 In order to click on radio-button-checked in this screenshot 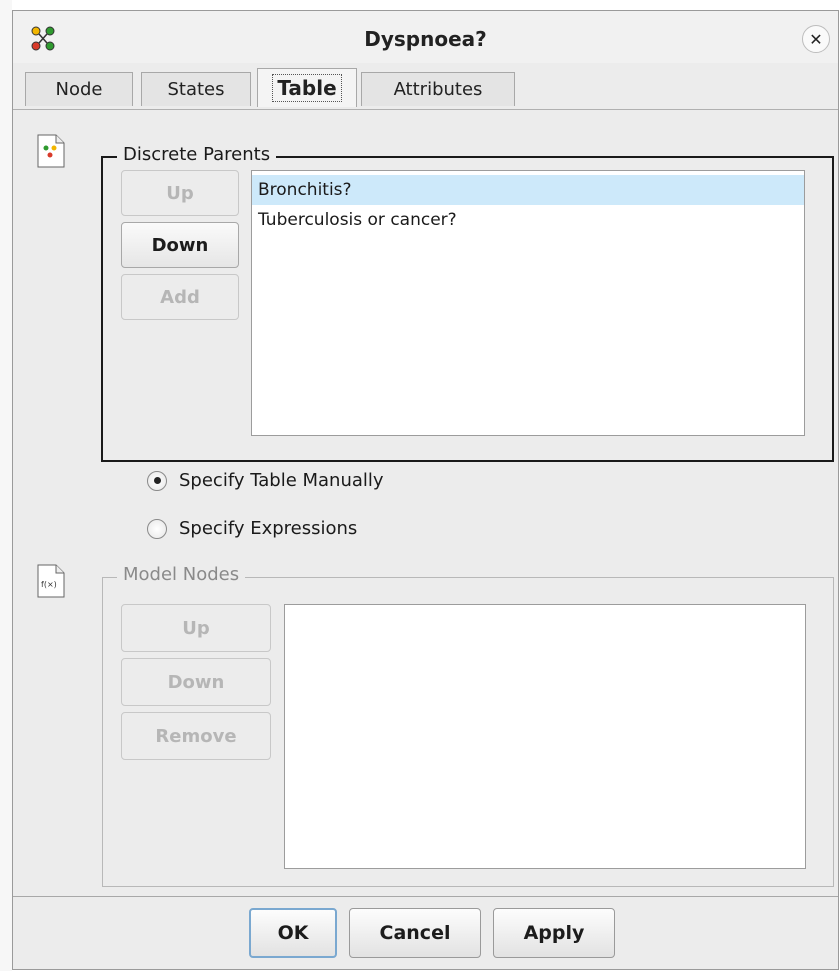, I will do `click(157, 480)`.